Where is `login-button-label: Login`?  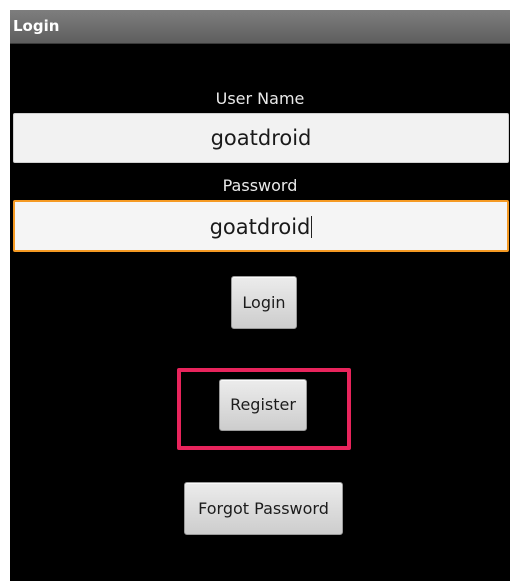
login-button-label: Login is located at coordinates (264, 302).